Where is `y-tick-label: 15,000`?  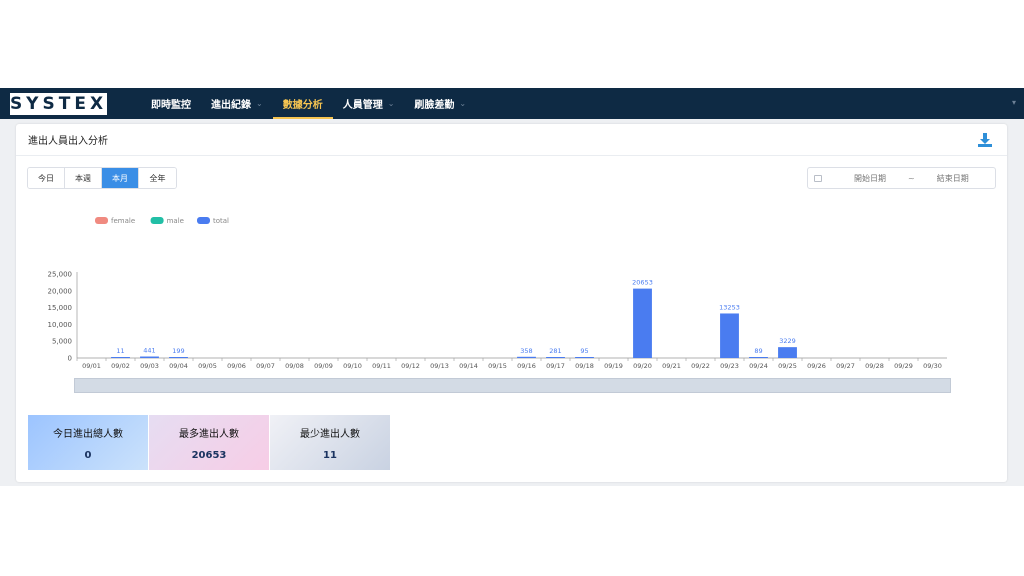
y-tick-label: 15,000 is located at coordinates (60, 308).